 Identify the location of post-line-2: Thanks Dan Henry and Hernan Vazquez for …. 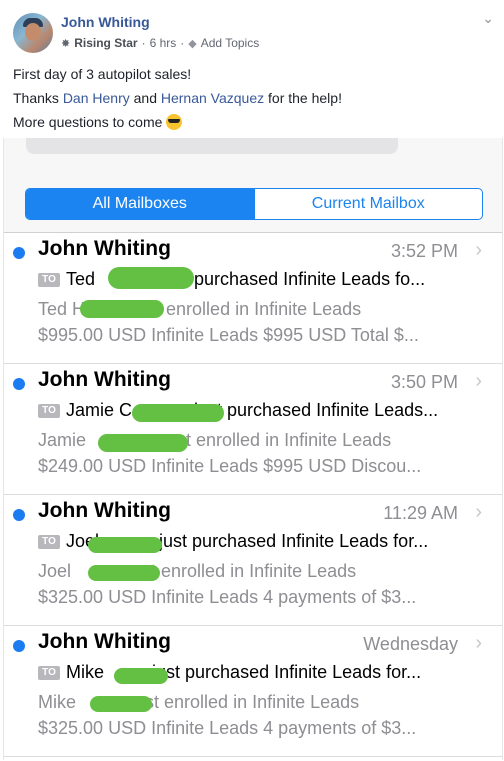
(177, 98).